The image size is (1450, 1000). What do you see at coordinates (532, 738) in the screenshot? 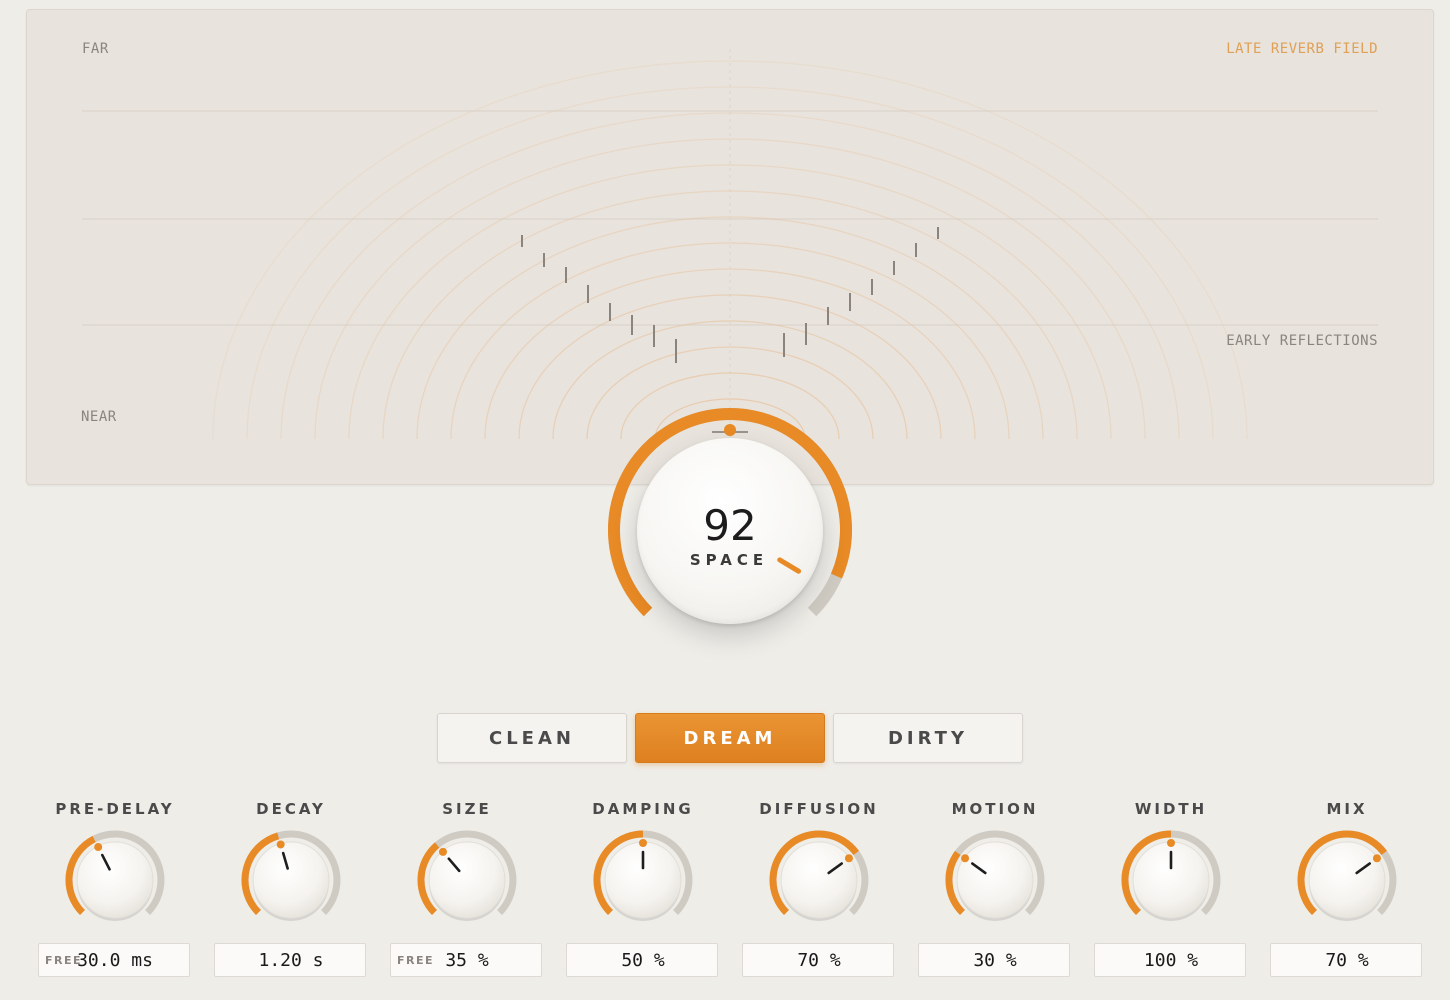
I see `mode-clean-button: CLEAN` at bounding box center [532, 738].